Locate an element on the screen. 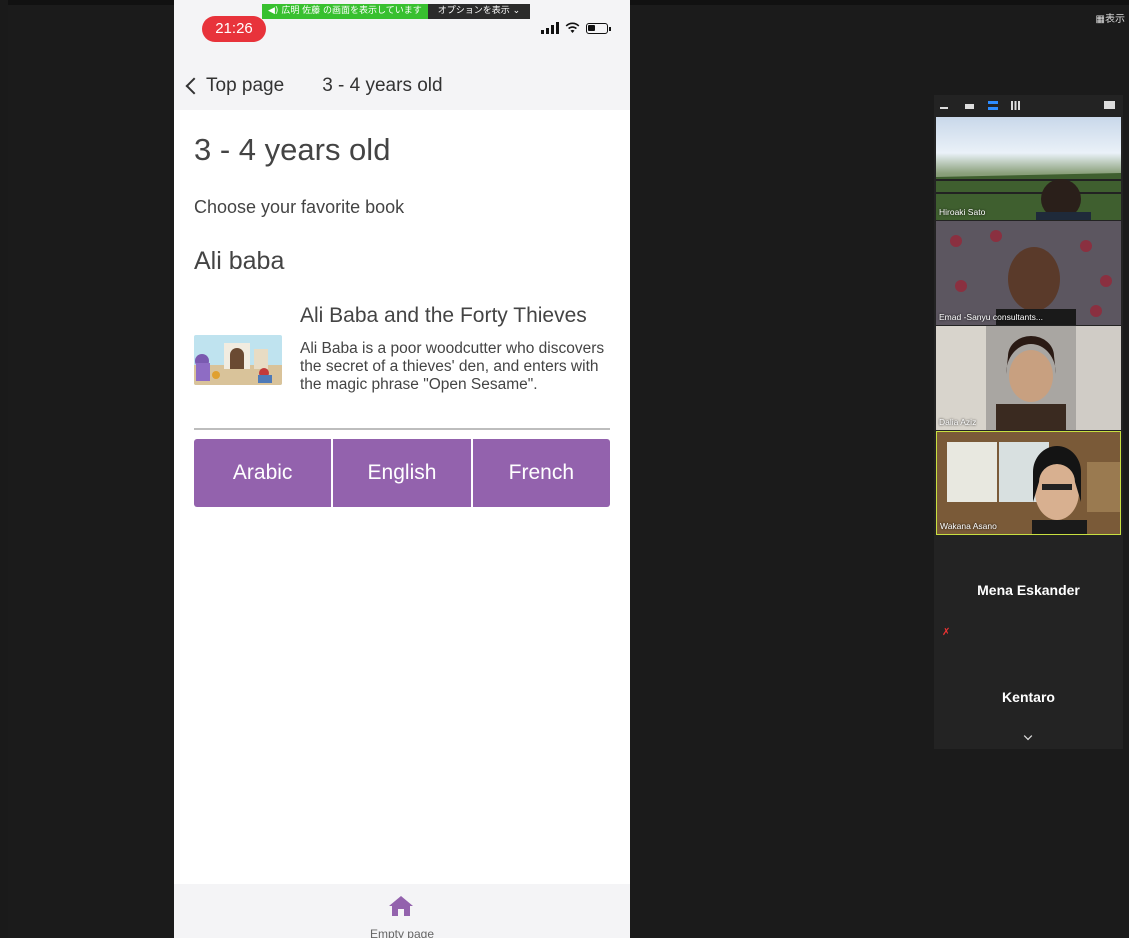  minimize-icon is located at coordinates (944, 108).